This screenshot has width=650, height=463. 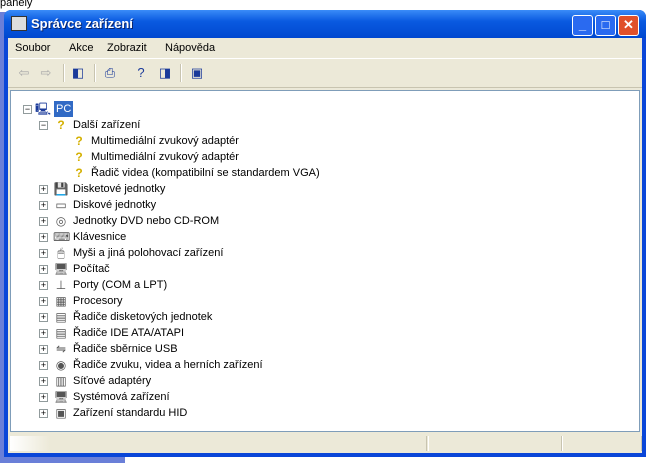 What do you see at coordinates (78, 72) in the screenshot?
I see `show-hide-tree-icon: ◧` at bounding box center [78, 72].